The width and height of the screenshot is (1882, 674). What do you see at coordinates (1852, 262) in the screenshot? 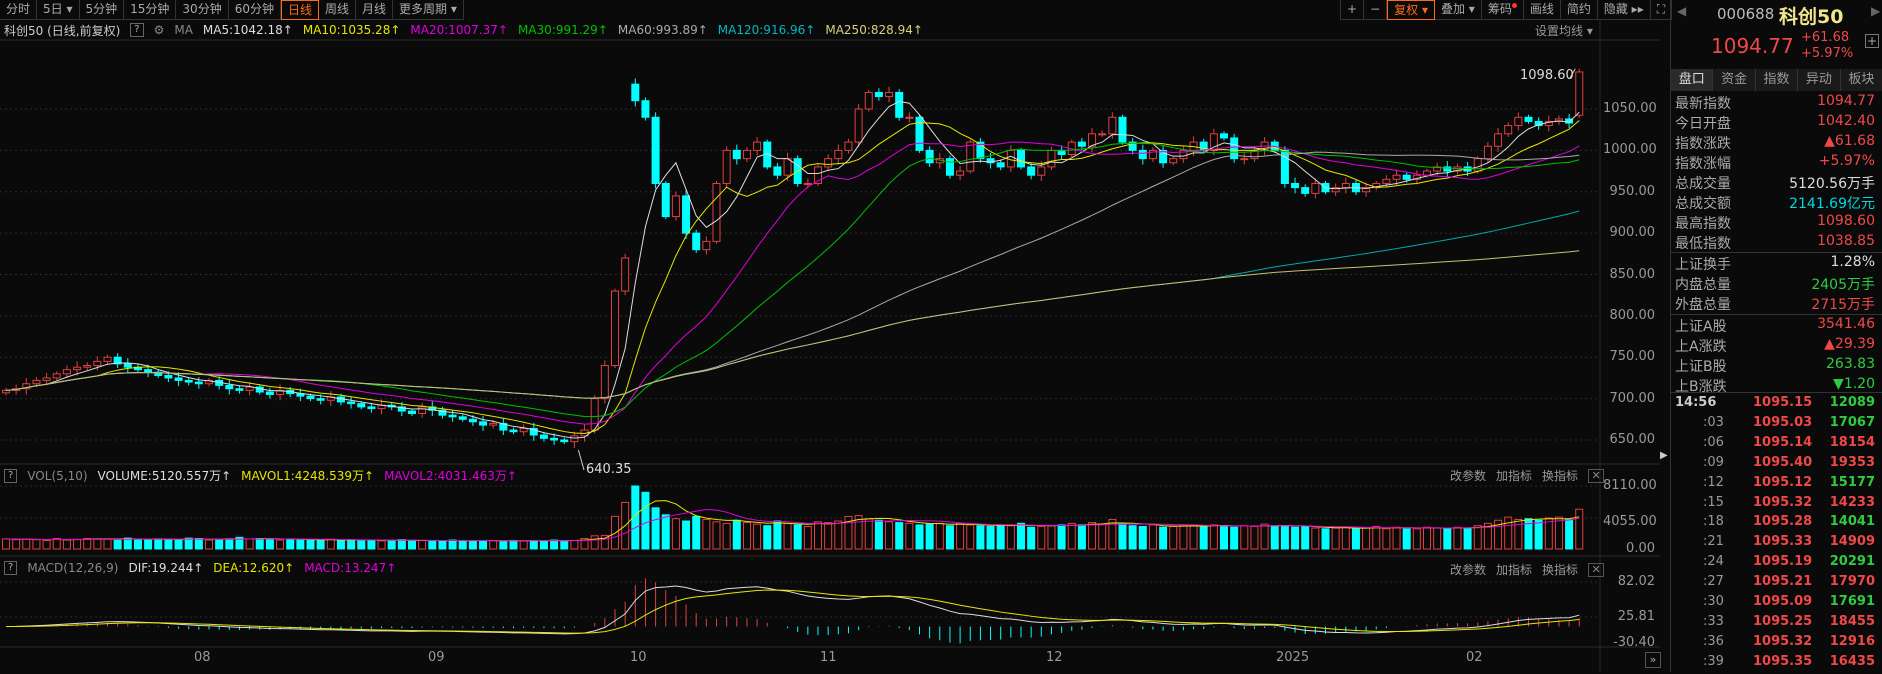
I see `quote-value: 1.28%` at bounding box center [1852, 262].